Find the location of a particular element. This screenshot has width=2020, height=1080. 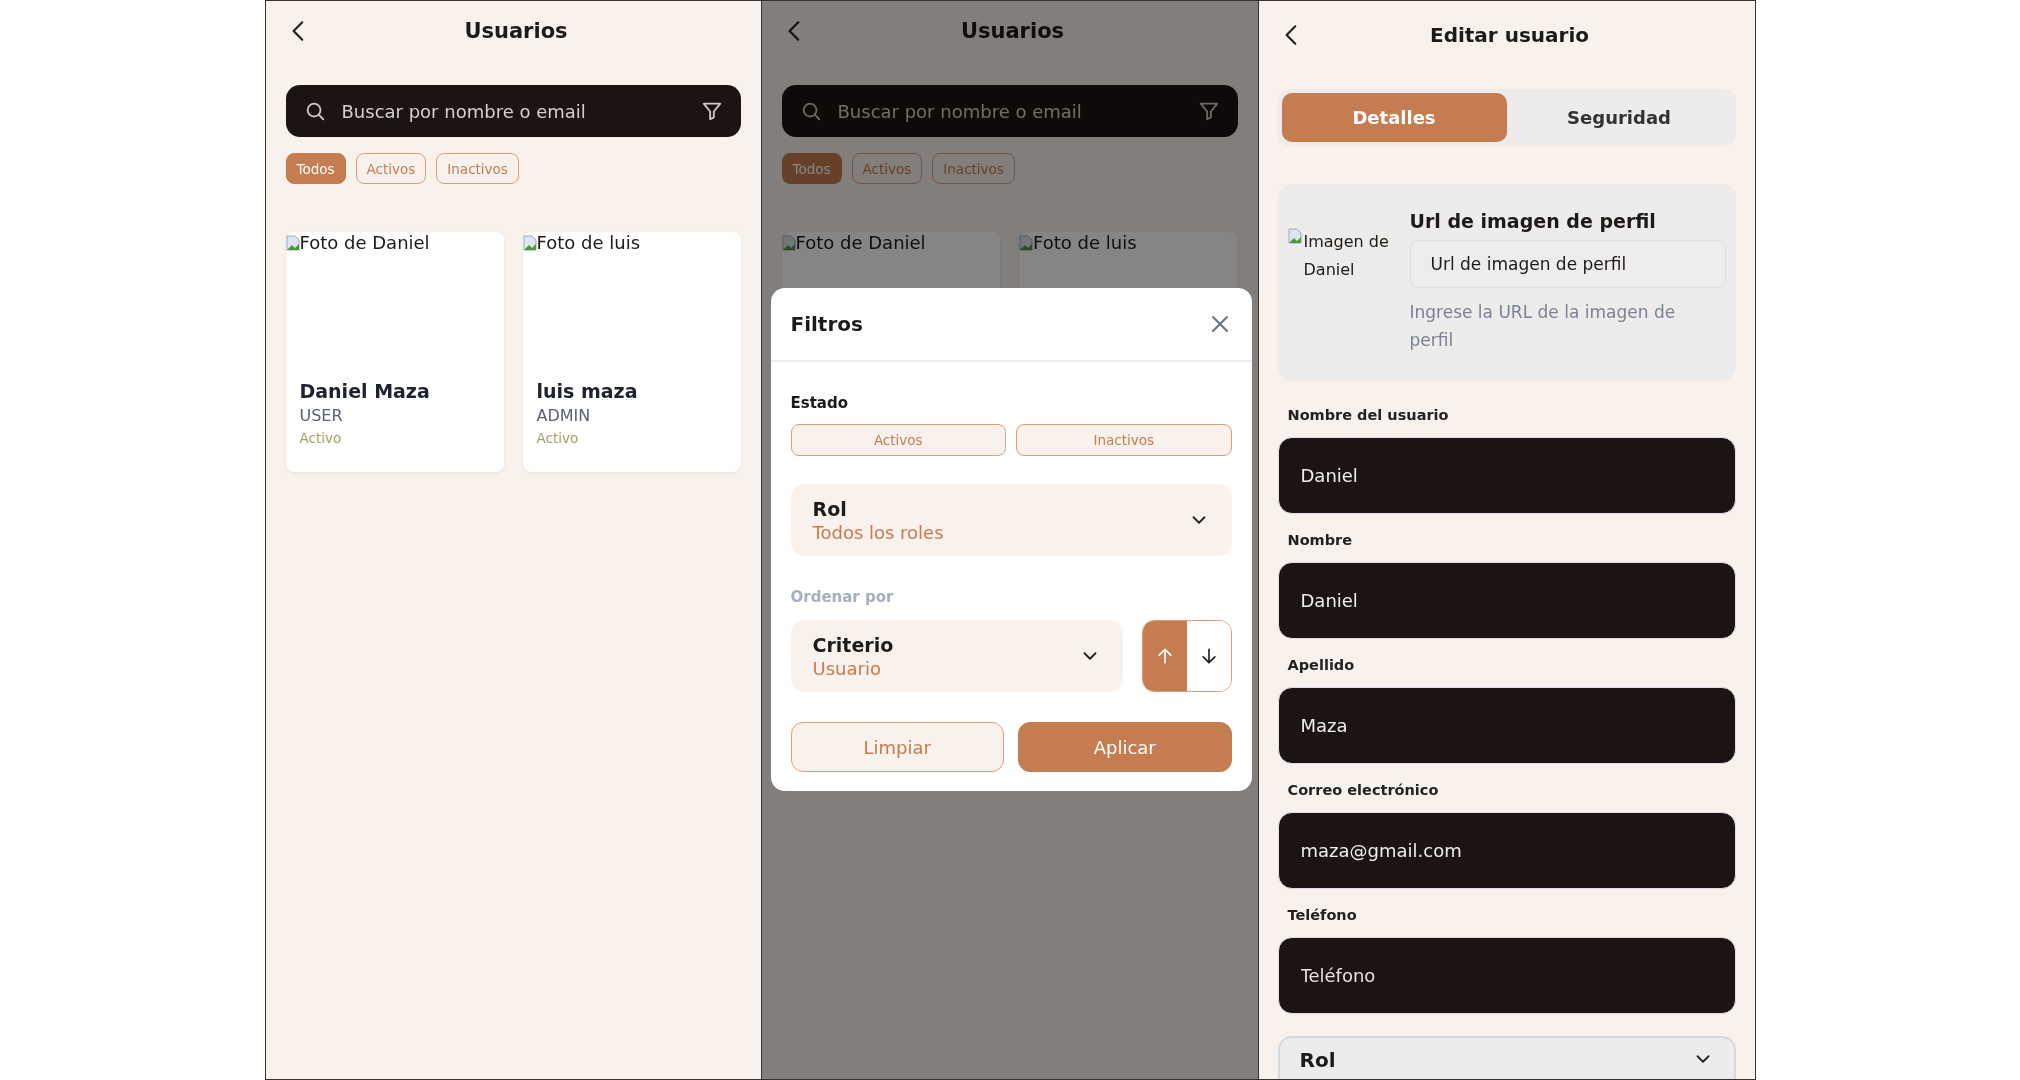

user-name: luis maza is located at coordinates (587, 391).